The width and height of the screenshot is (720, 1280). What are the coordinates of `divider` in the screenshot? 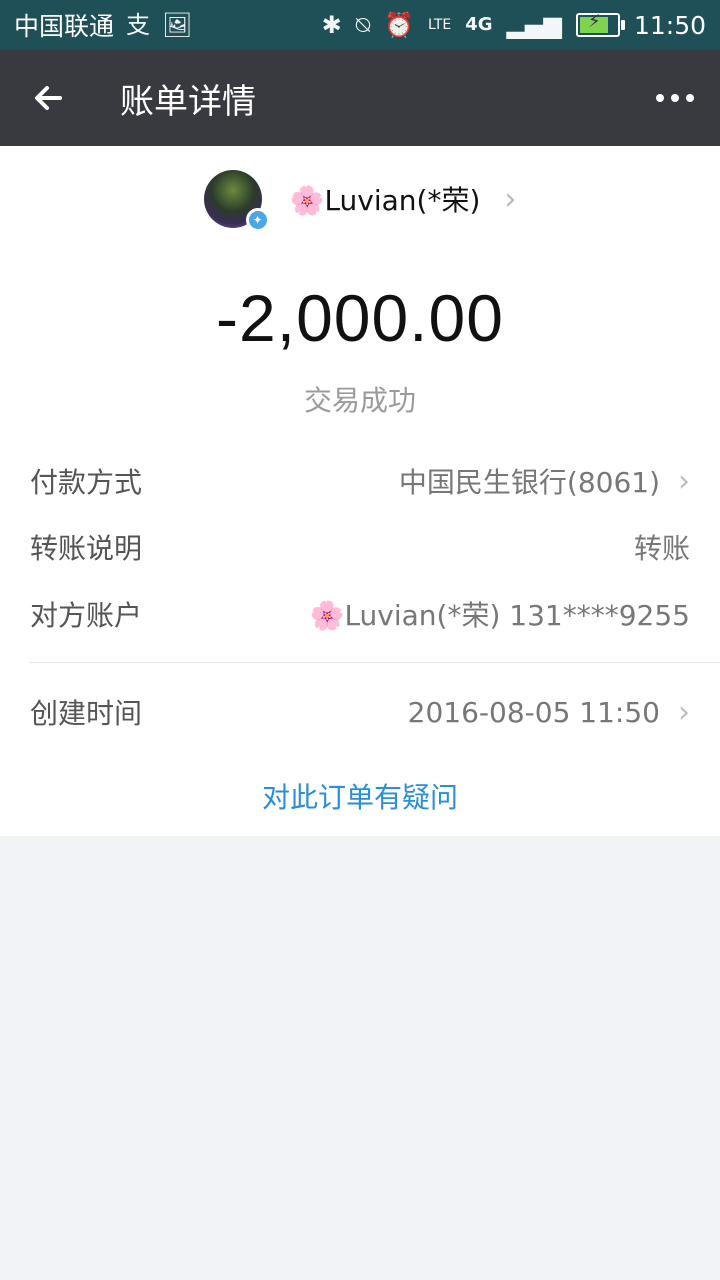 It's located at (375, 662).